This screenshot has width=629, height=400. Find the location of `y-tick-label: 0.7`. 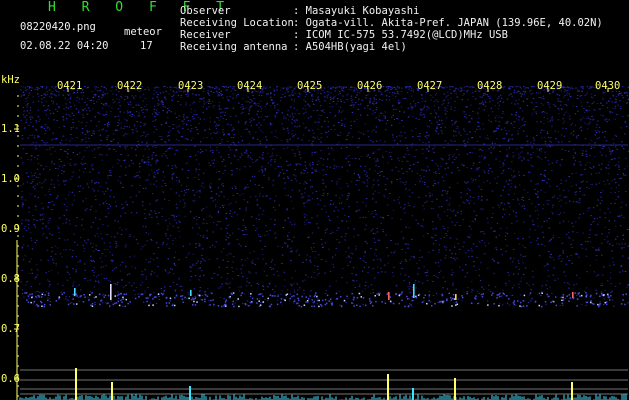

y-tick-label: 0.7 is located at coordinates (10, 329).